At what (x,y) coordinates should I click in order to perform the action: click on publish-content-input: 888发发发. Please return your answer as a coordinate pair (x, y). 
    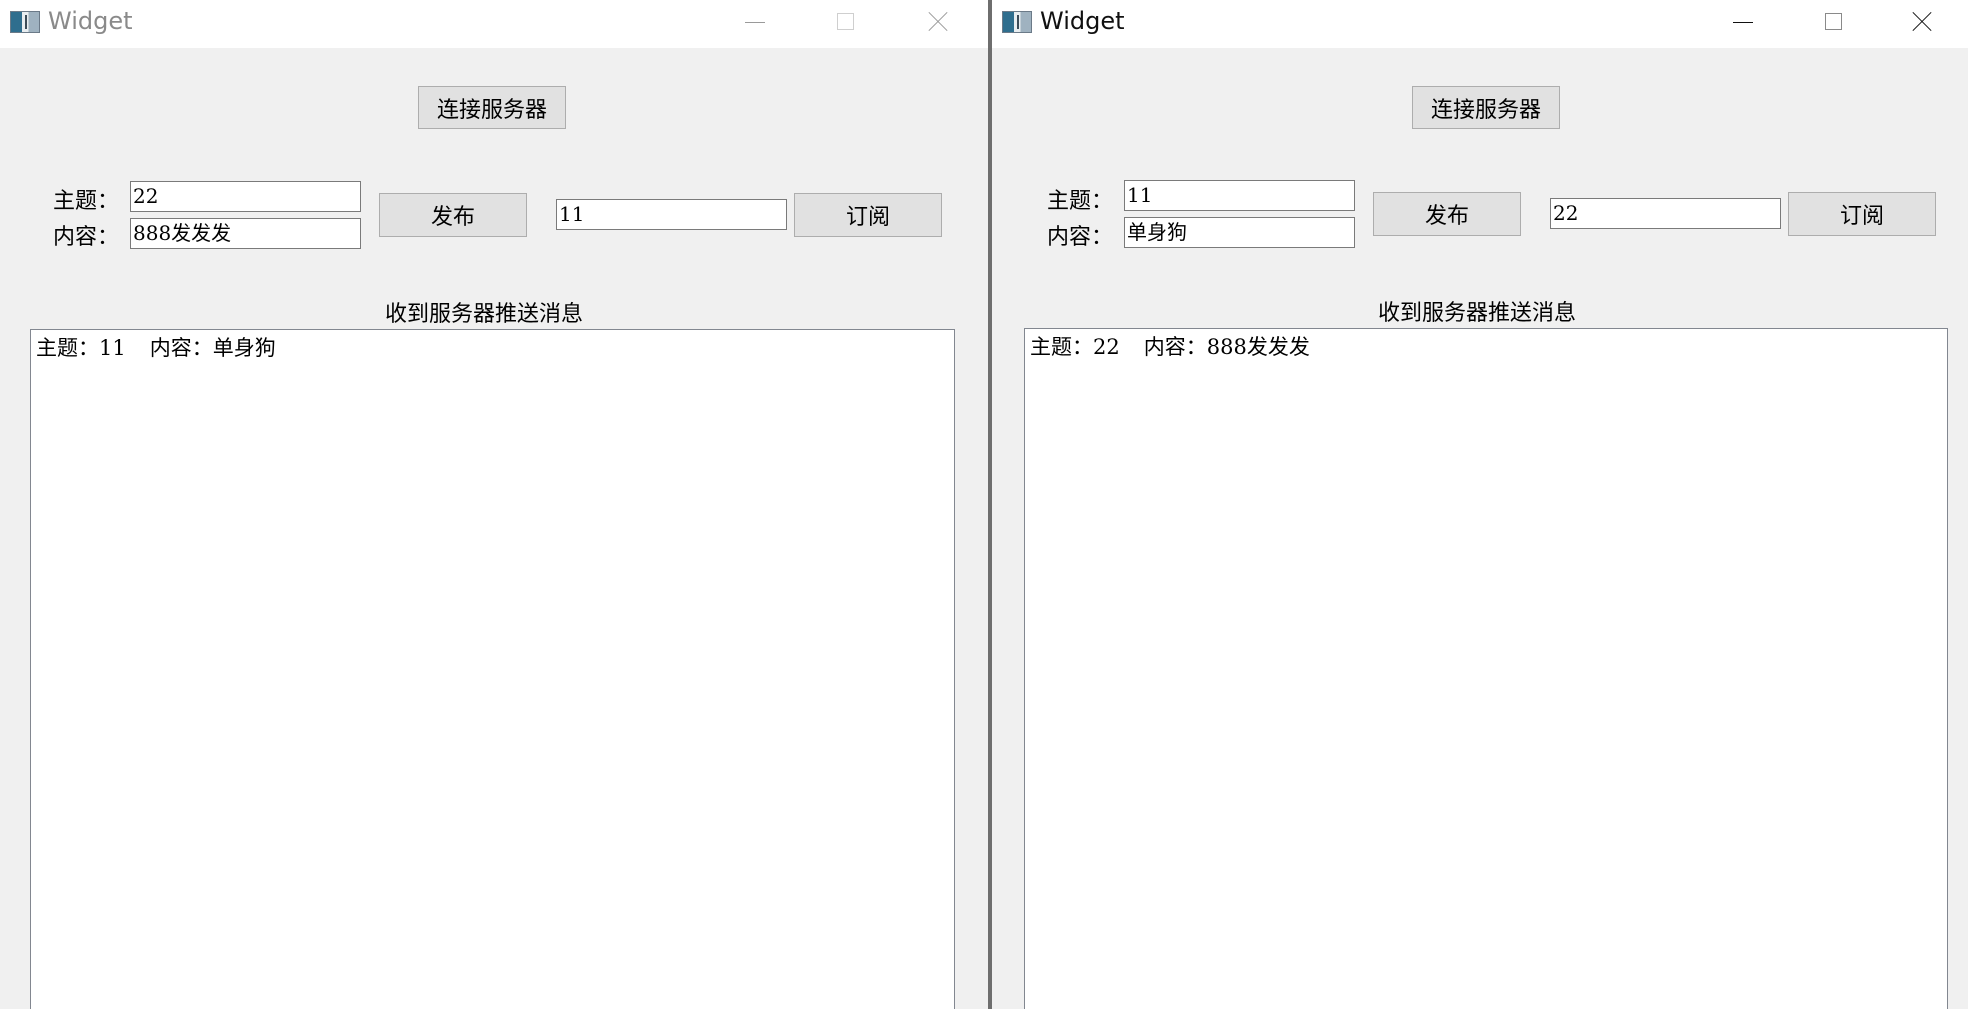
    Looking at the image, I should click on (245, 233).